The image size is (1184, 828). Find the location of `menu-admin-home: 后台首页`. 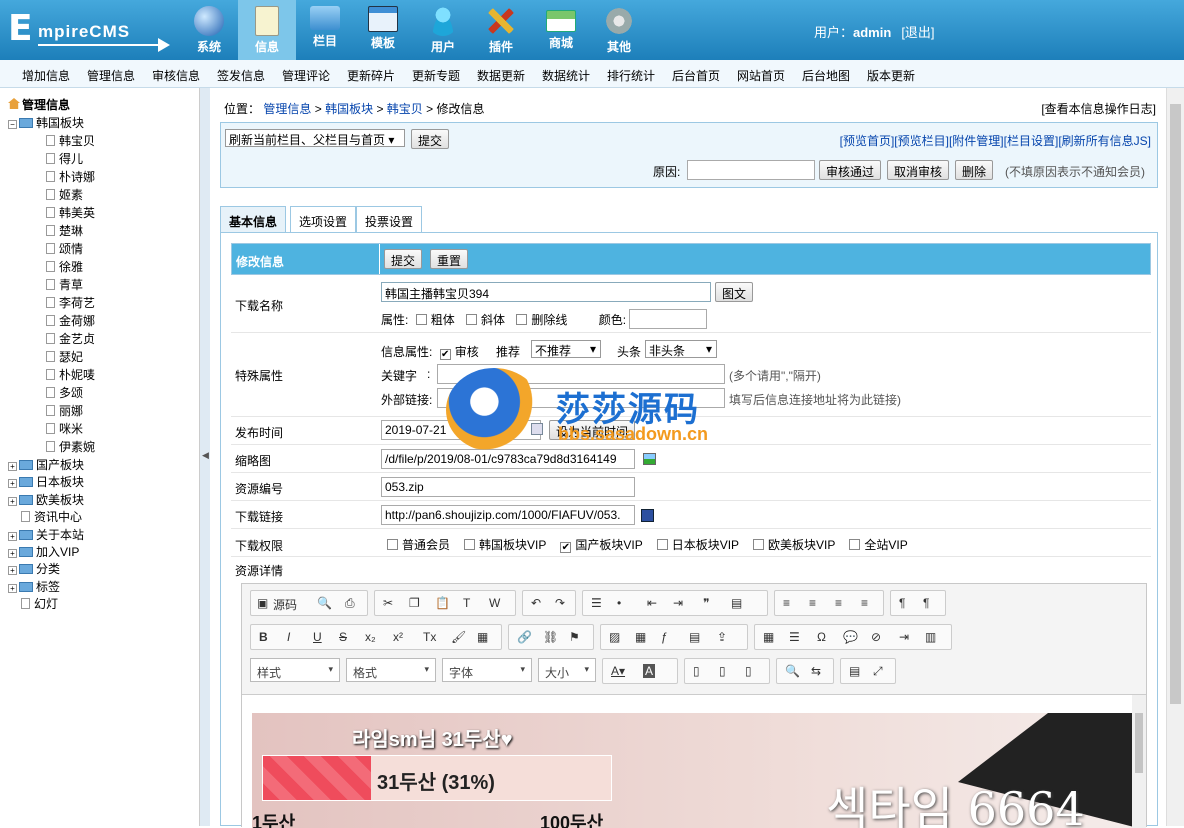

menu-admin-home: 后台首页 is located at coordinates (696, 75).